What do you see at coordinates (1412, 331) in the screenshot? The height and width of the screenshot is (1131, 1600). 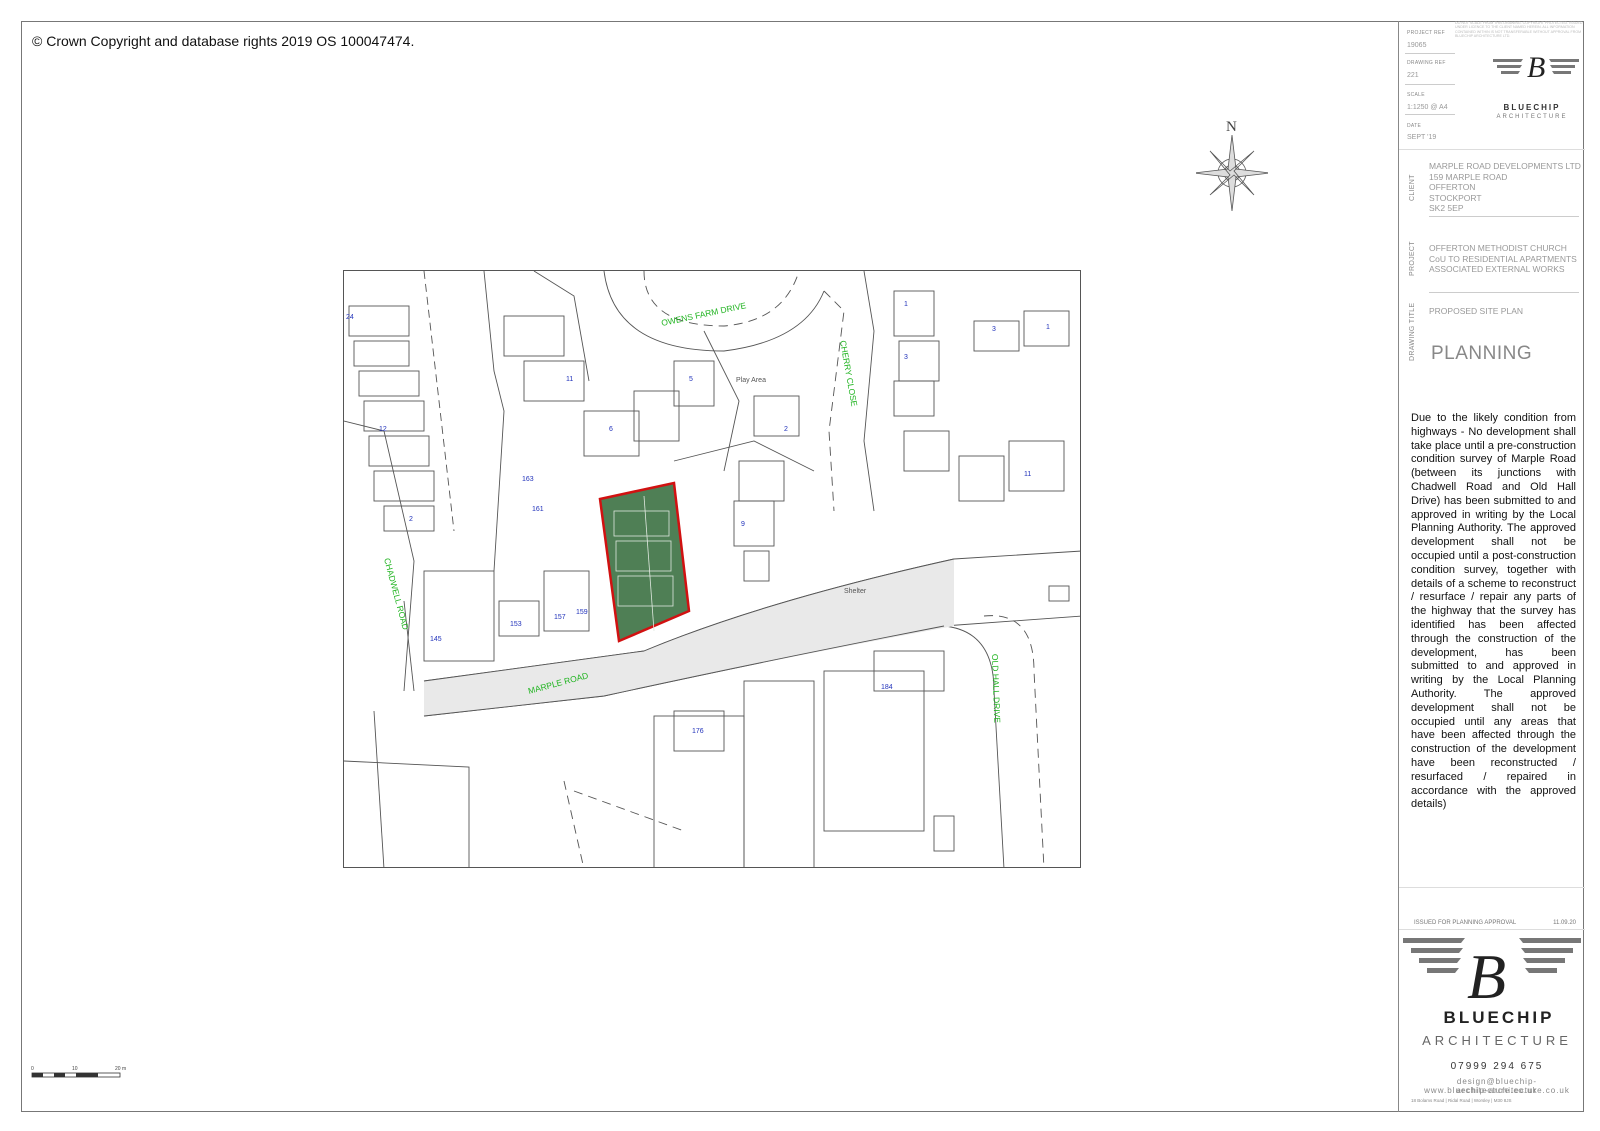 I see `drawing-title-label: DRAWING TITLE` at bounding box center [1412, 331].